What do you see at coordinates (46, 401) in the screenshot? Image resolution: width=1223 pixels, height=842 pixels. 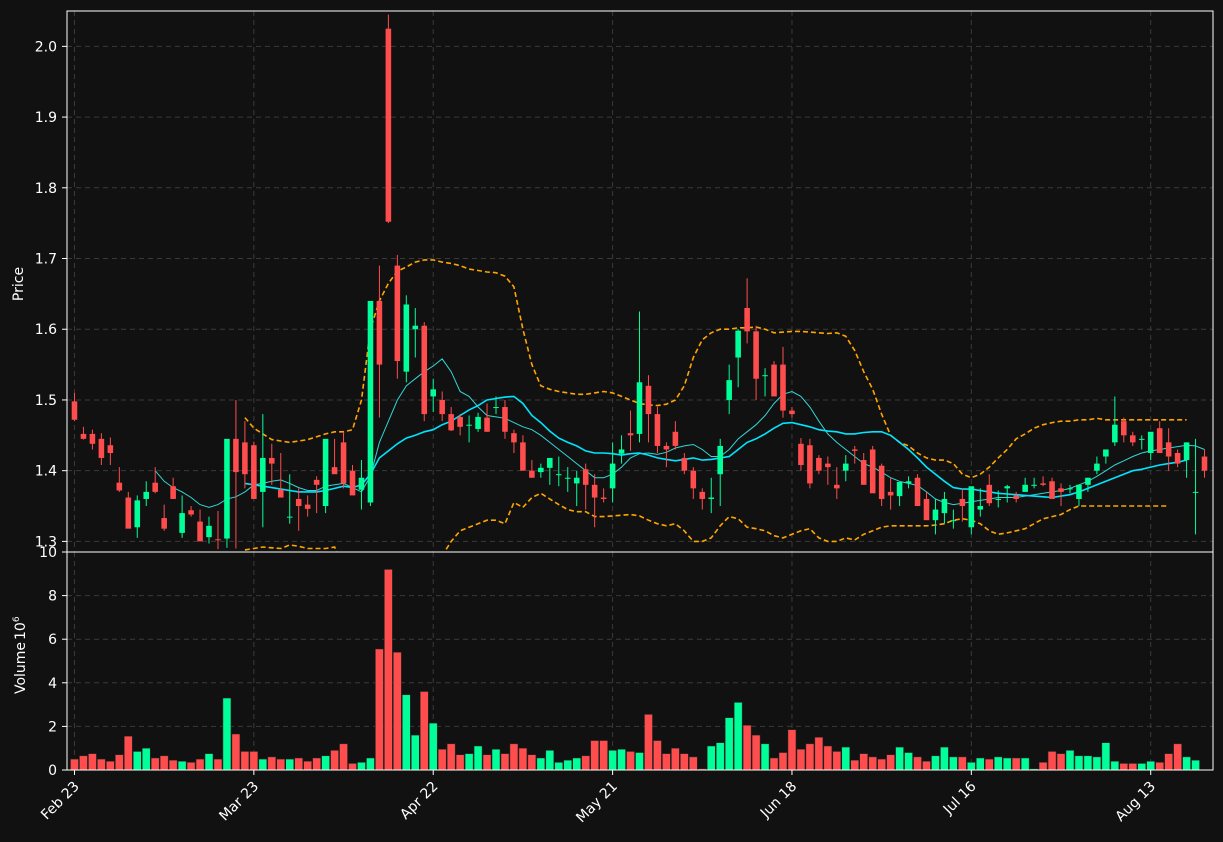 I see `price-tick-label: 1.5` at bounding box center [46, 401].